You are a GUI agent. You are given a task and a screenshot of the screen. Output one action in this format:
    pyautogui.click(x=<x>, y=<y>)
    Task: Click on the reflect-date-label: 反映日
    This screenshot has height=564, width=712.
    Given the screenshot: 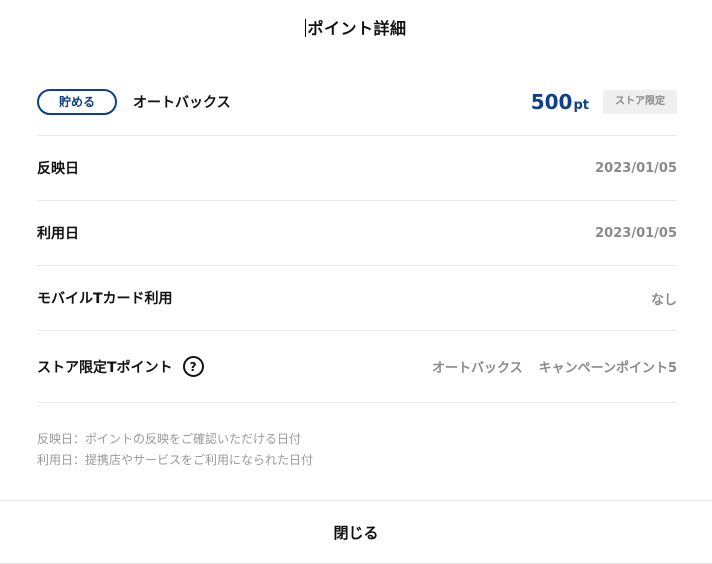 What is the action you would take?
    pyautogui.click(x=58, y=169)
    